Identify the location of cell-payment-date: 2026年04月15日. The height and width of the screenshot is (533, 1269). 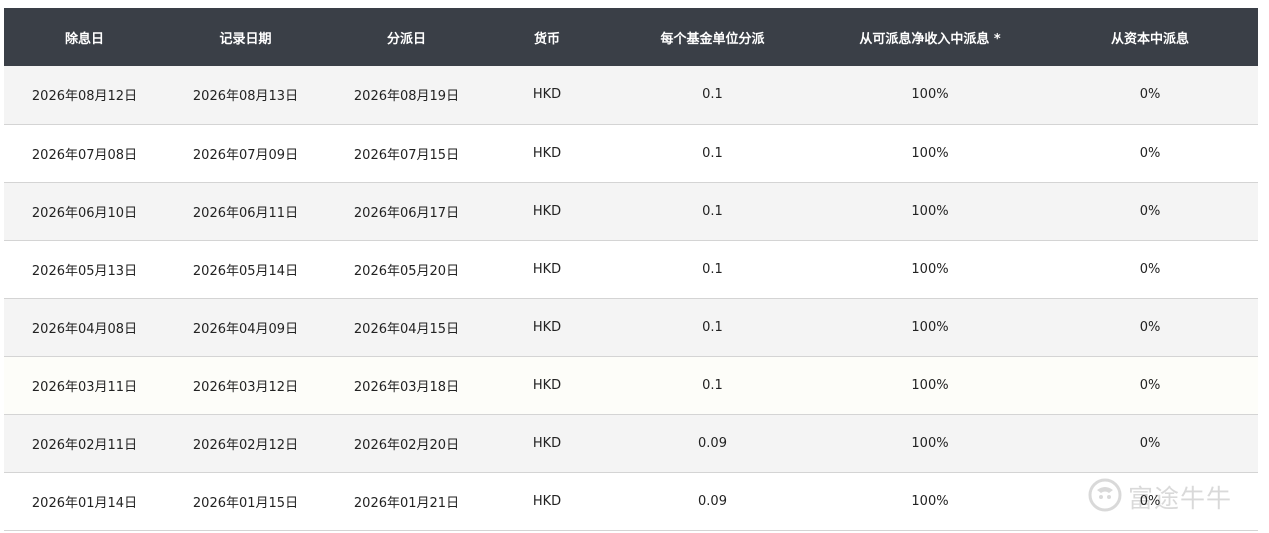
(406, 329).